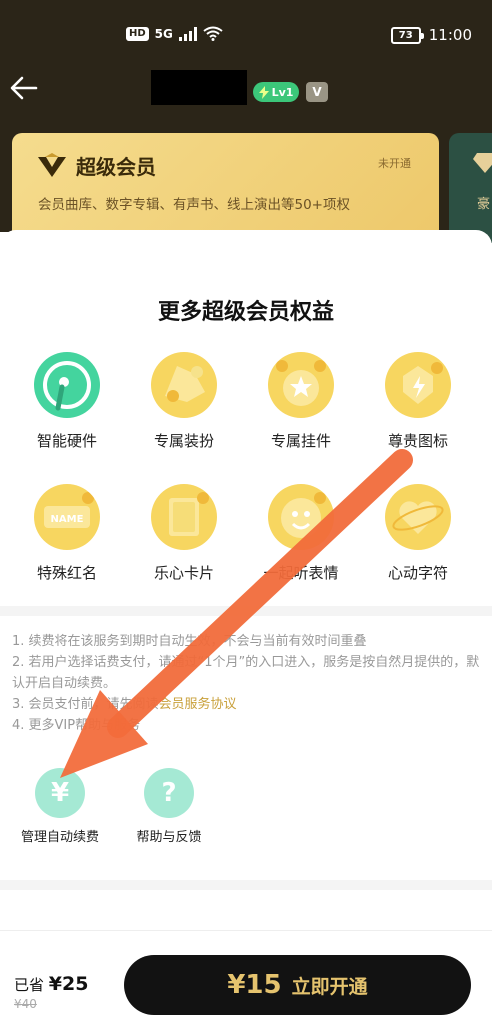  Describe the element at coordinates (263, 92) in the screenshot. I see `lightning-icon` at that location.